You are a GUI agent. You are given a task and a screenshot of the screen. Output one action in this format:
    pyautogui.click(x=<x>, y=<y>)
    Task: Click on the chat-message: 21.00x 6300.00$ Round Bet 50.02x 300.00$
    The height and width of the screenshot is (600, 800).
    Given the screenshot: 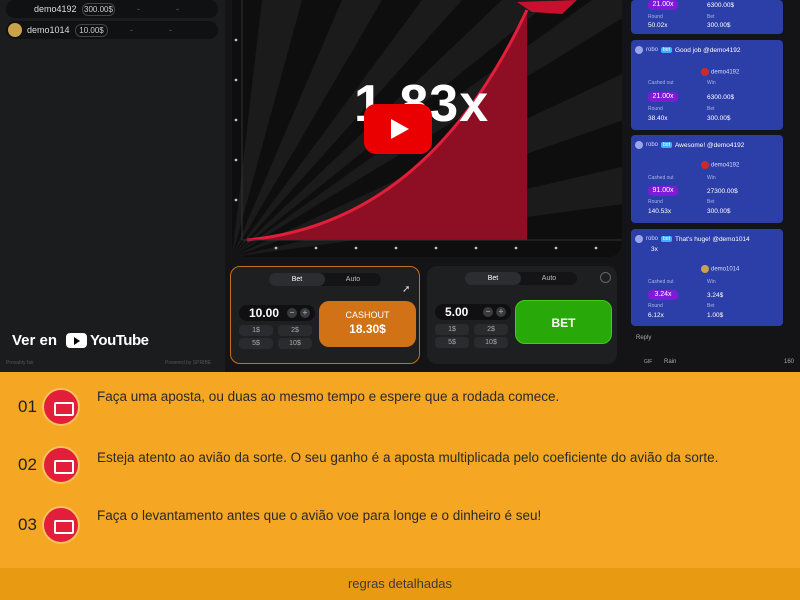 What is the action you would take?
    pyautogui.click(x=707, y=17)
    